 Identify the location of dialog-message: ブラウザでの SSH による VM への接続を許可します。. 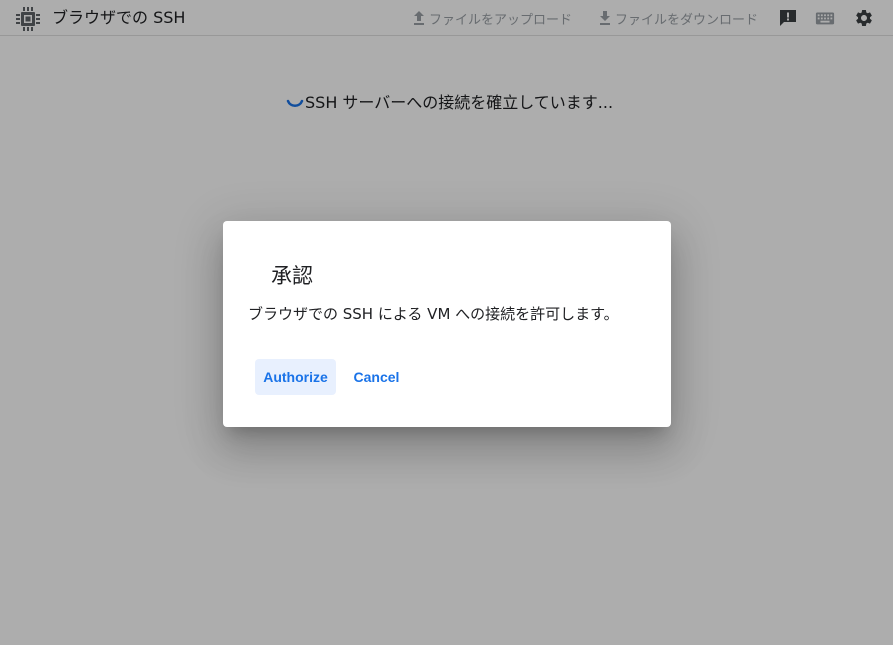
(433, 314).